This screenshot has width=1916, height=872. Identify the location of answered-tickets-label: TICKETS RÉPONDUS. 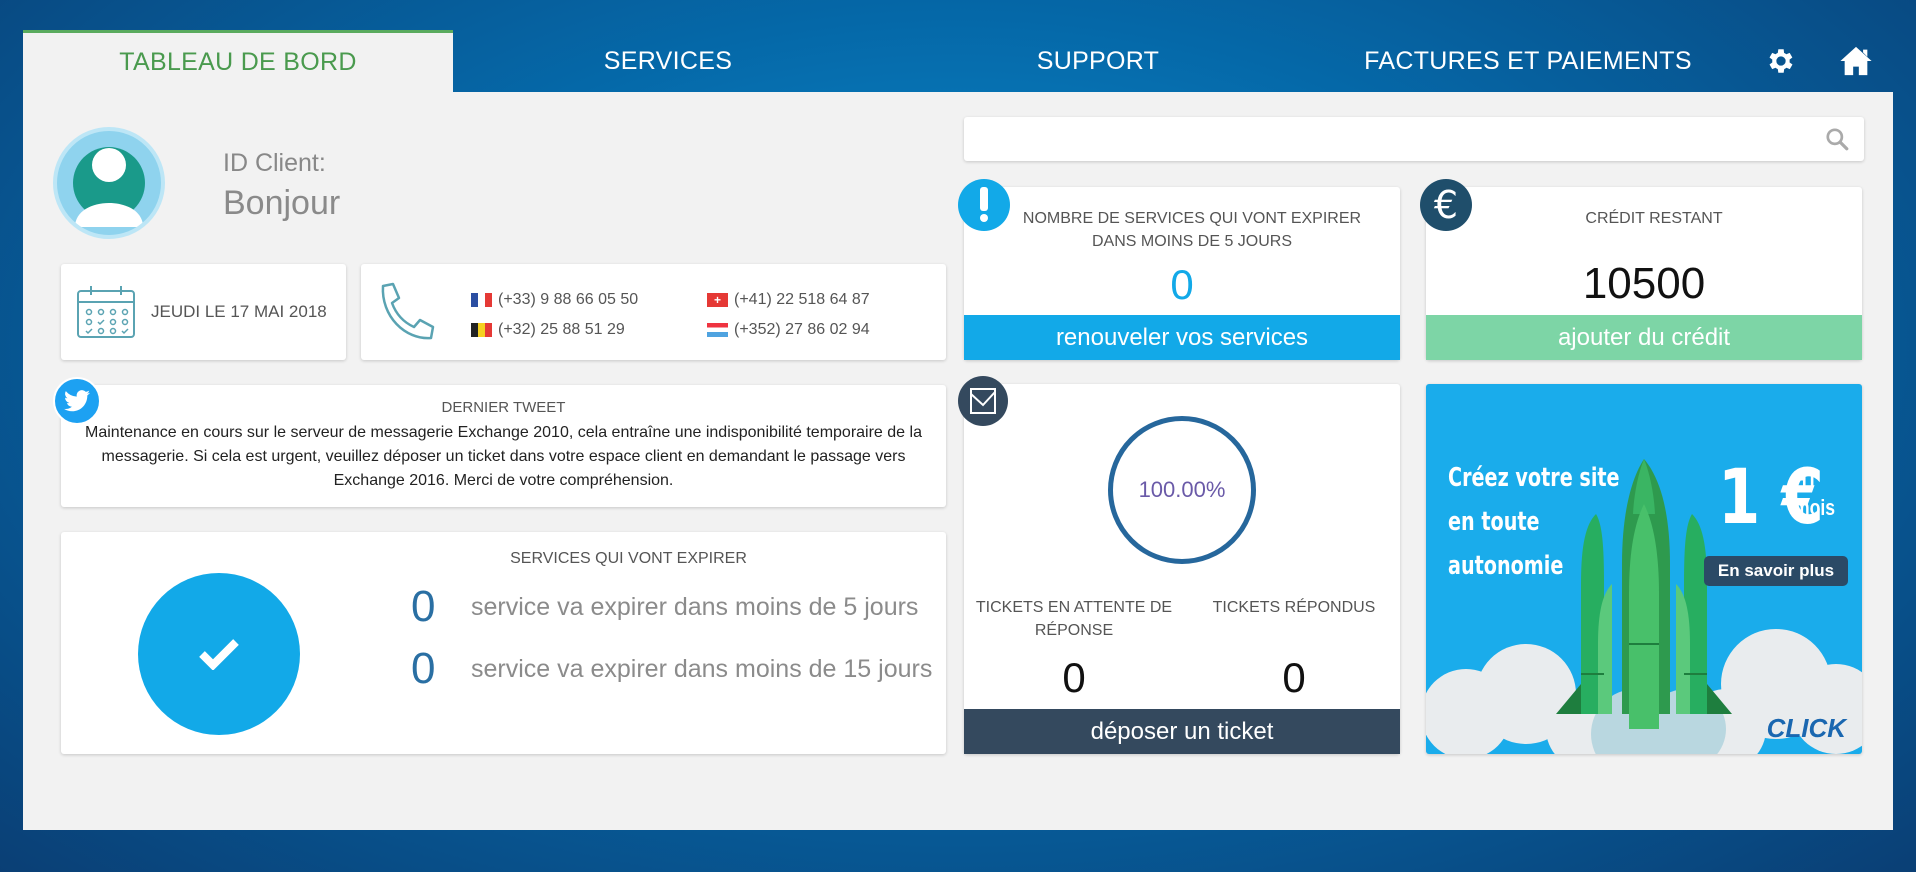
(1294, 607).